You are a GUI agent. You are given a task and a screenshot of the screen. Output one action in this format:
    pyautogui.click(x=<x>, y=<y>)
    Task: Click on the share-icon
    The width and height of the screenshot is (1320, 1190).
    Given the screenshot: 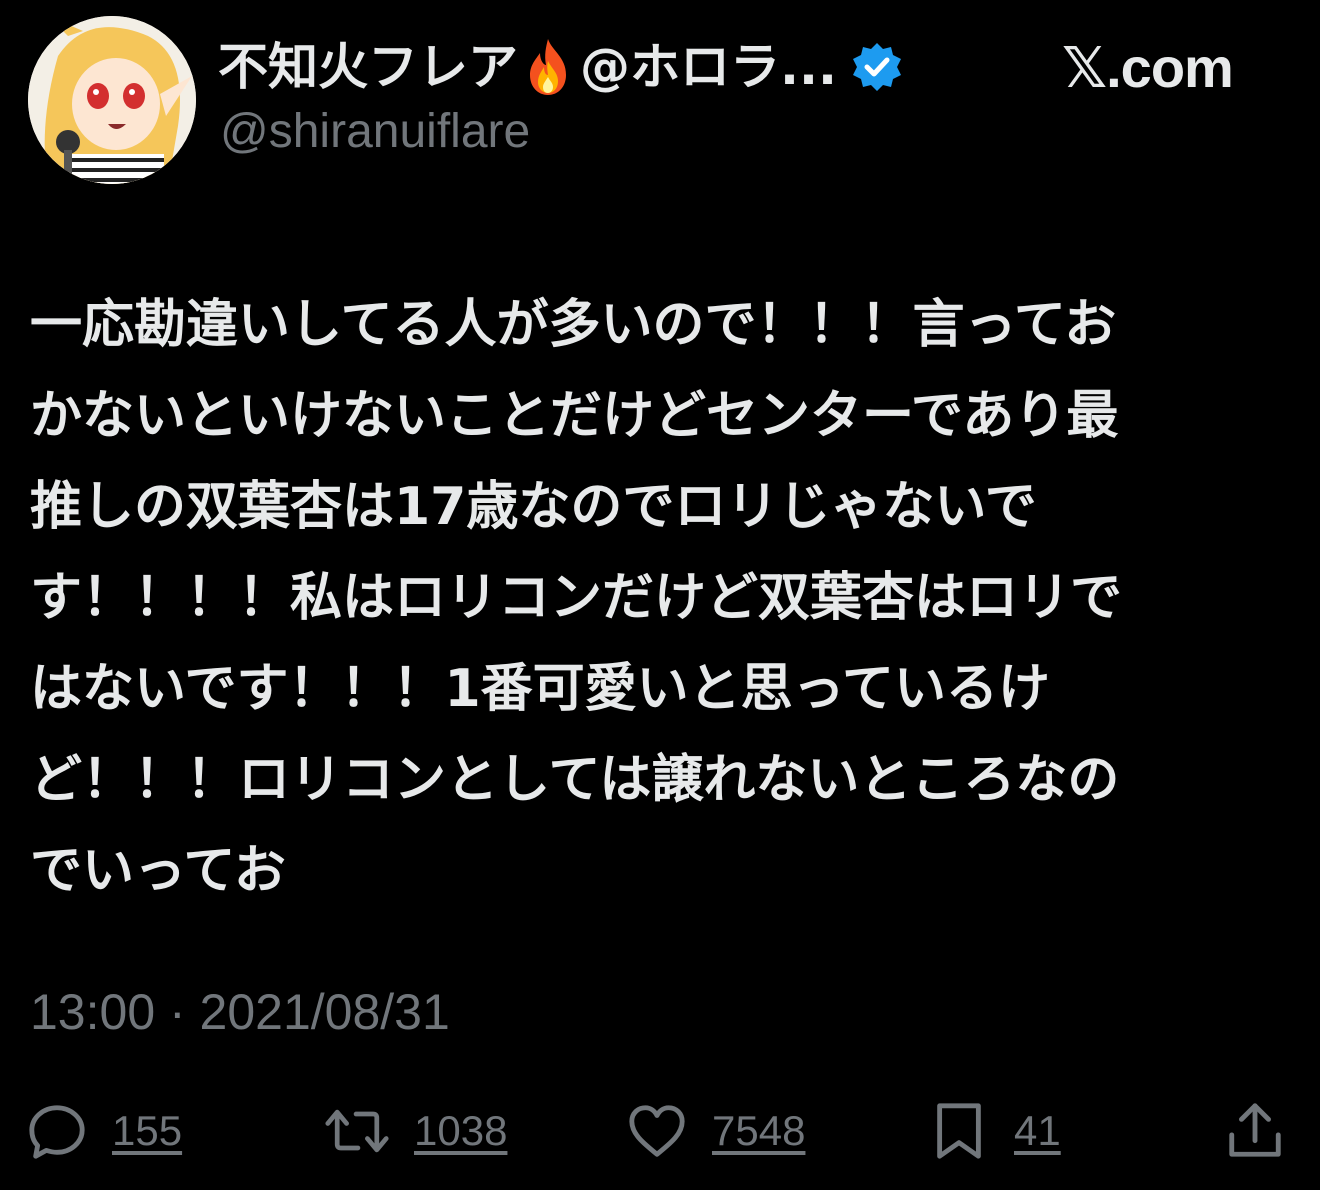 What is the action you would take?
    pyautogui.click(x=1255, y=1130)
    